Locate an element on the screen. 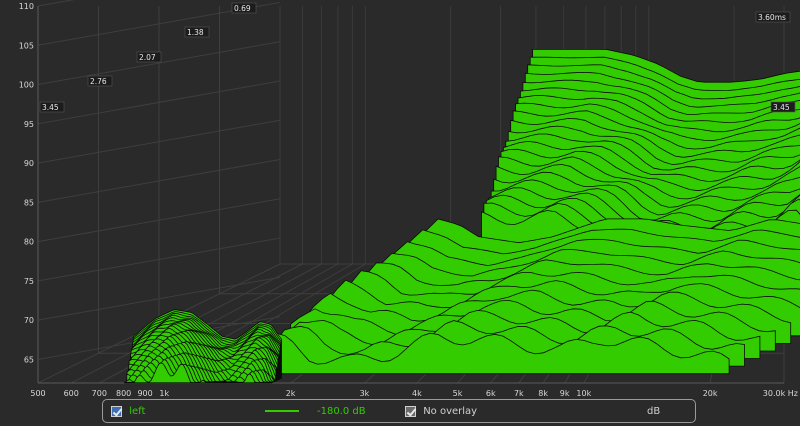  legend-level-item: -180.0 dB is located at coordinates (341, 412).